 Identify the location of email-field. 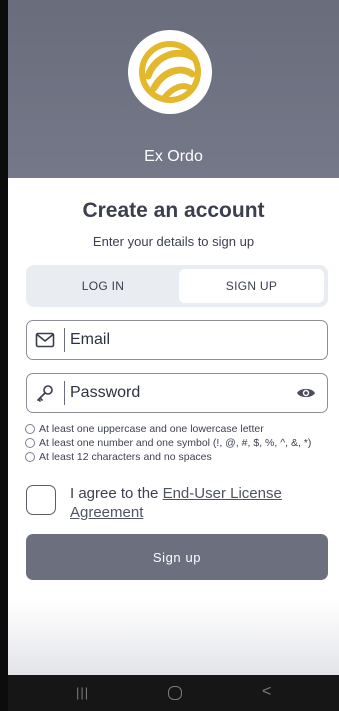
(177, 340).